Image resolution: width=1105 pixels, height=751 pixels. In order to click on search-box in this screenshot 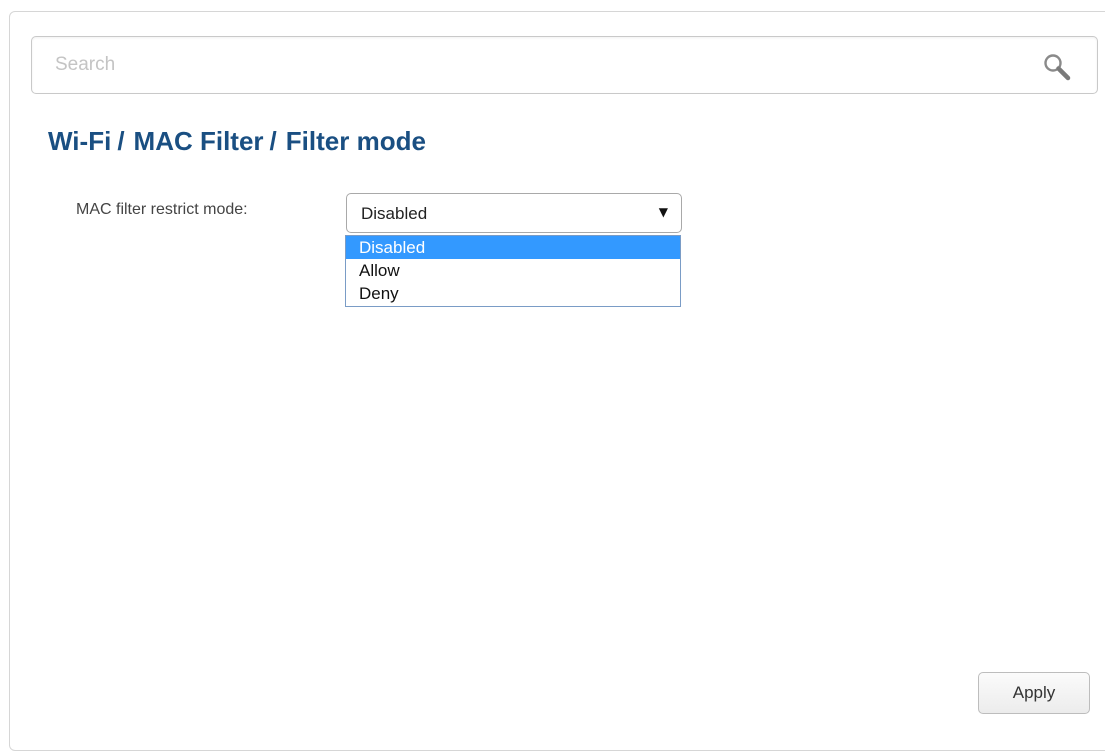, I will do `click(564, 65)`.